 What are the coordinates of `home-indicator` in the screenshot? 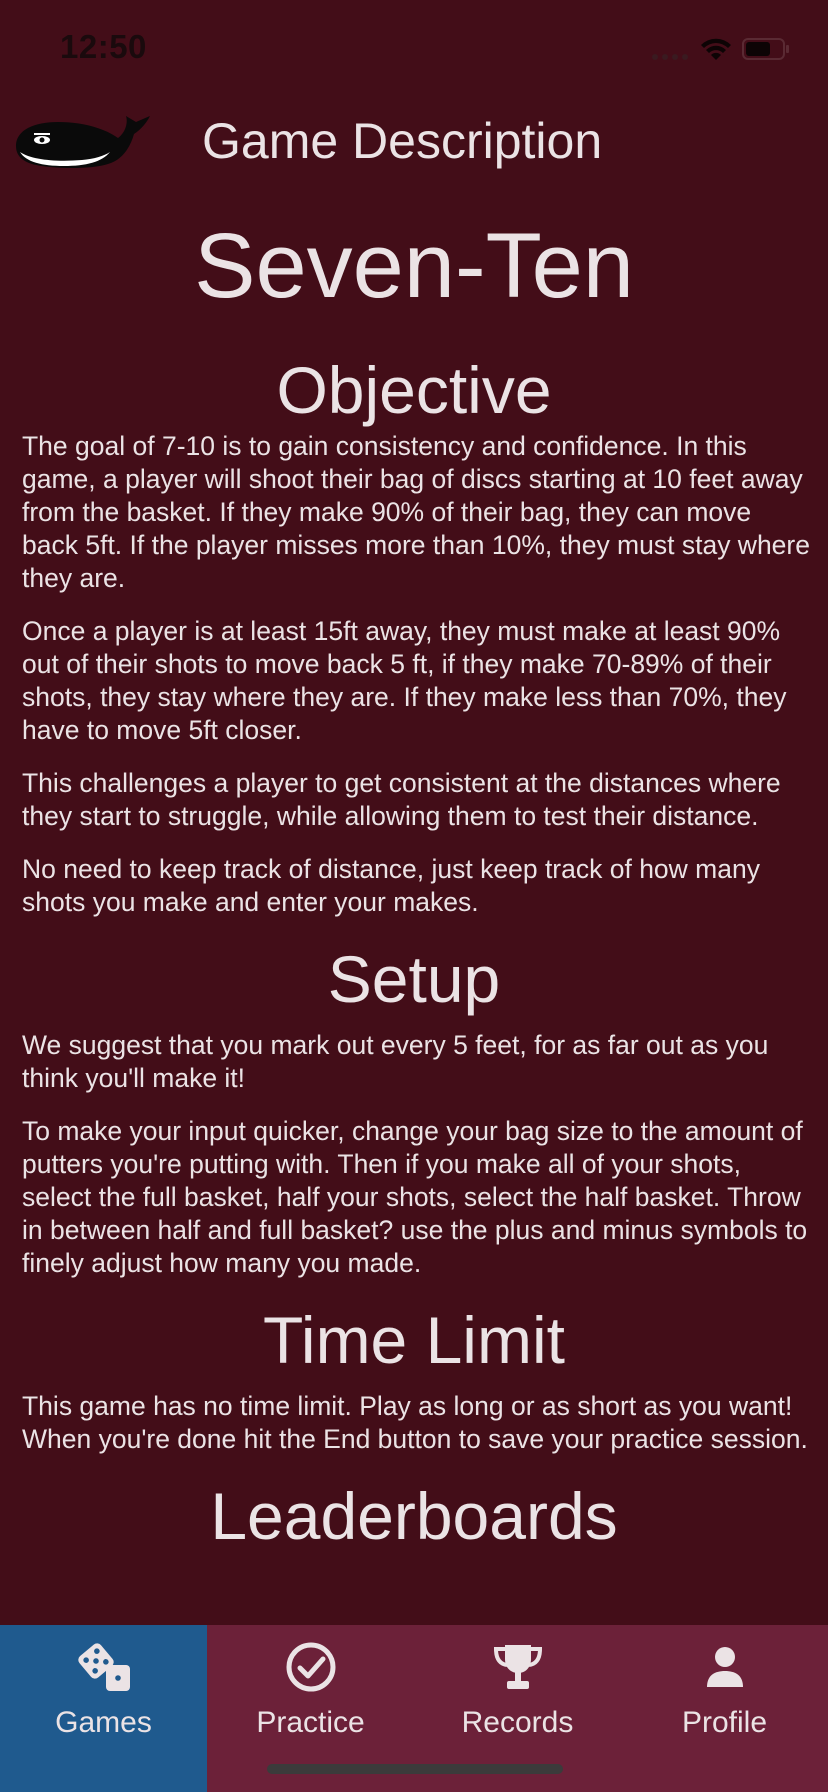 It's located at (415, 1769).